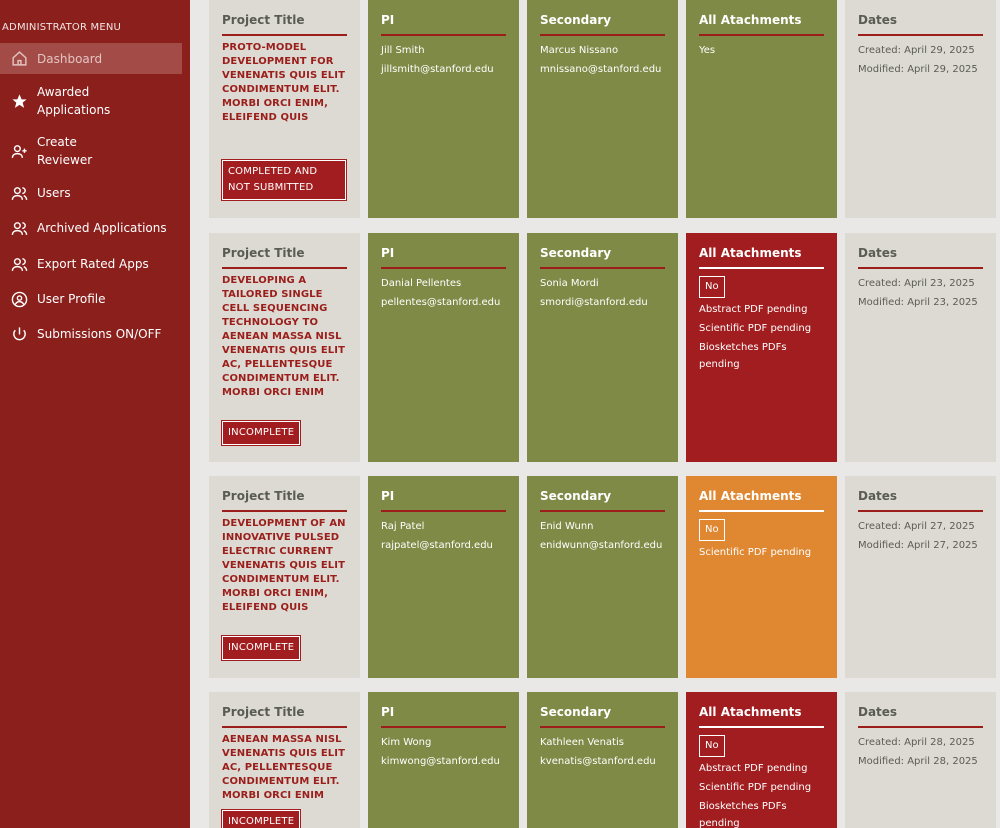 Image resolution: width=1000 pixels, height=828 pixels. Describe the element at coordinates (99, 334) in the screenshot. I see `sidebar-item-label: Submissions ON/OFF` at that location.